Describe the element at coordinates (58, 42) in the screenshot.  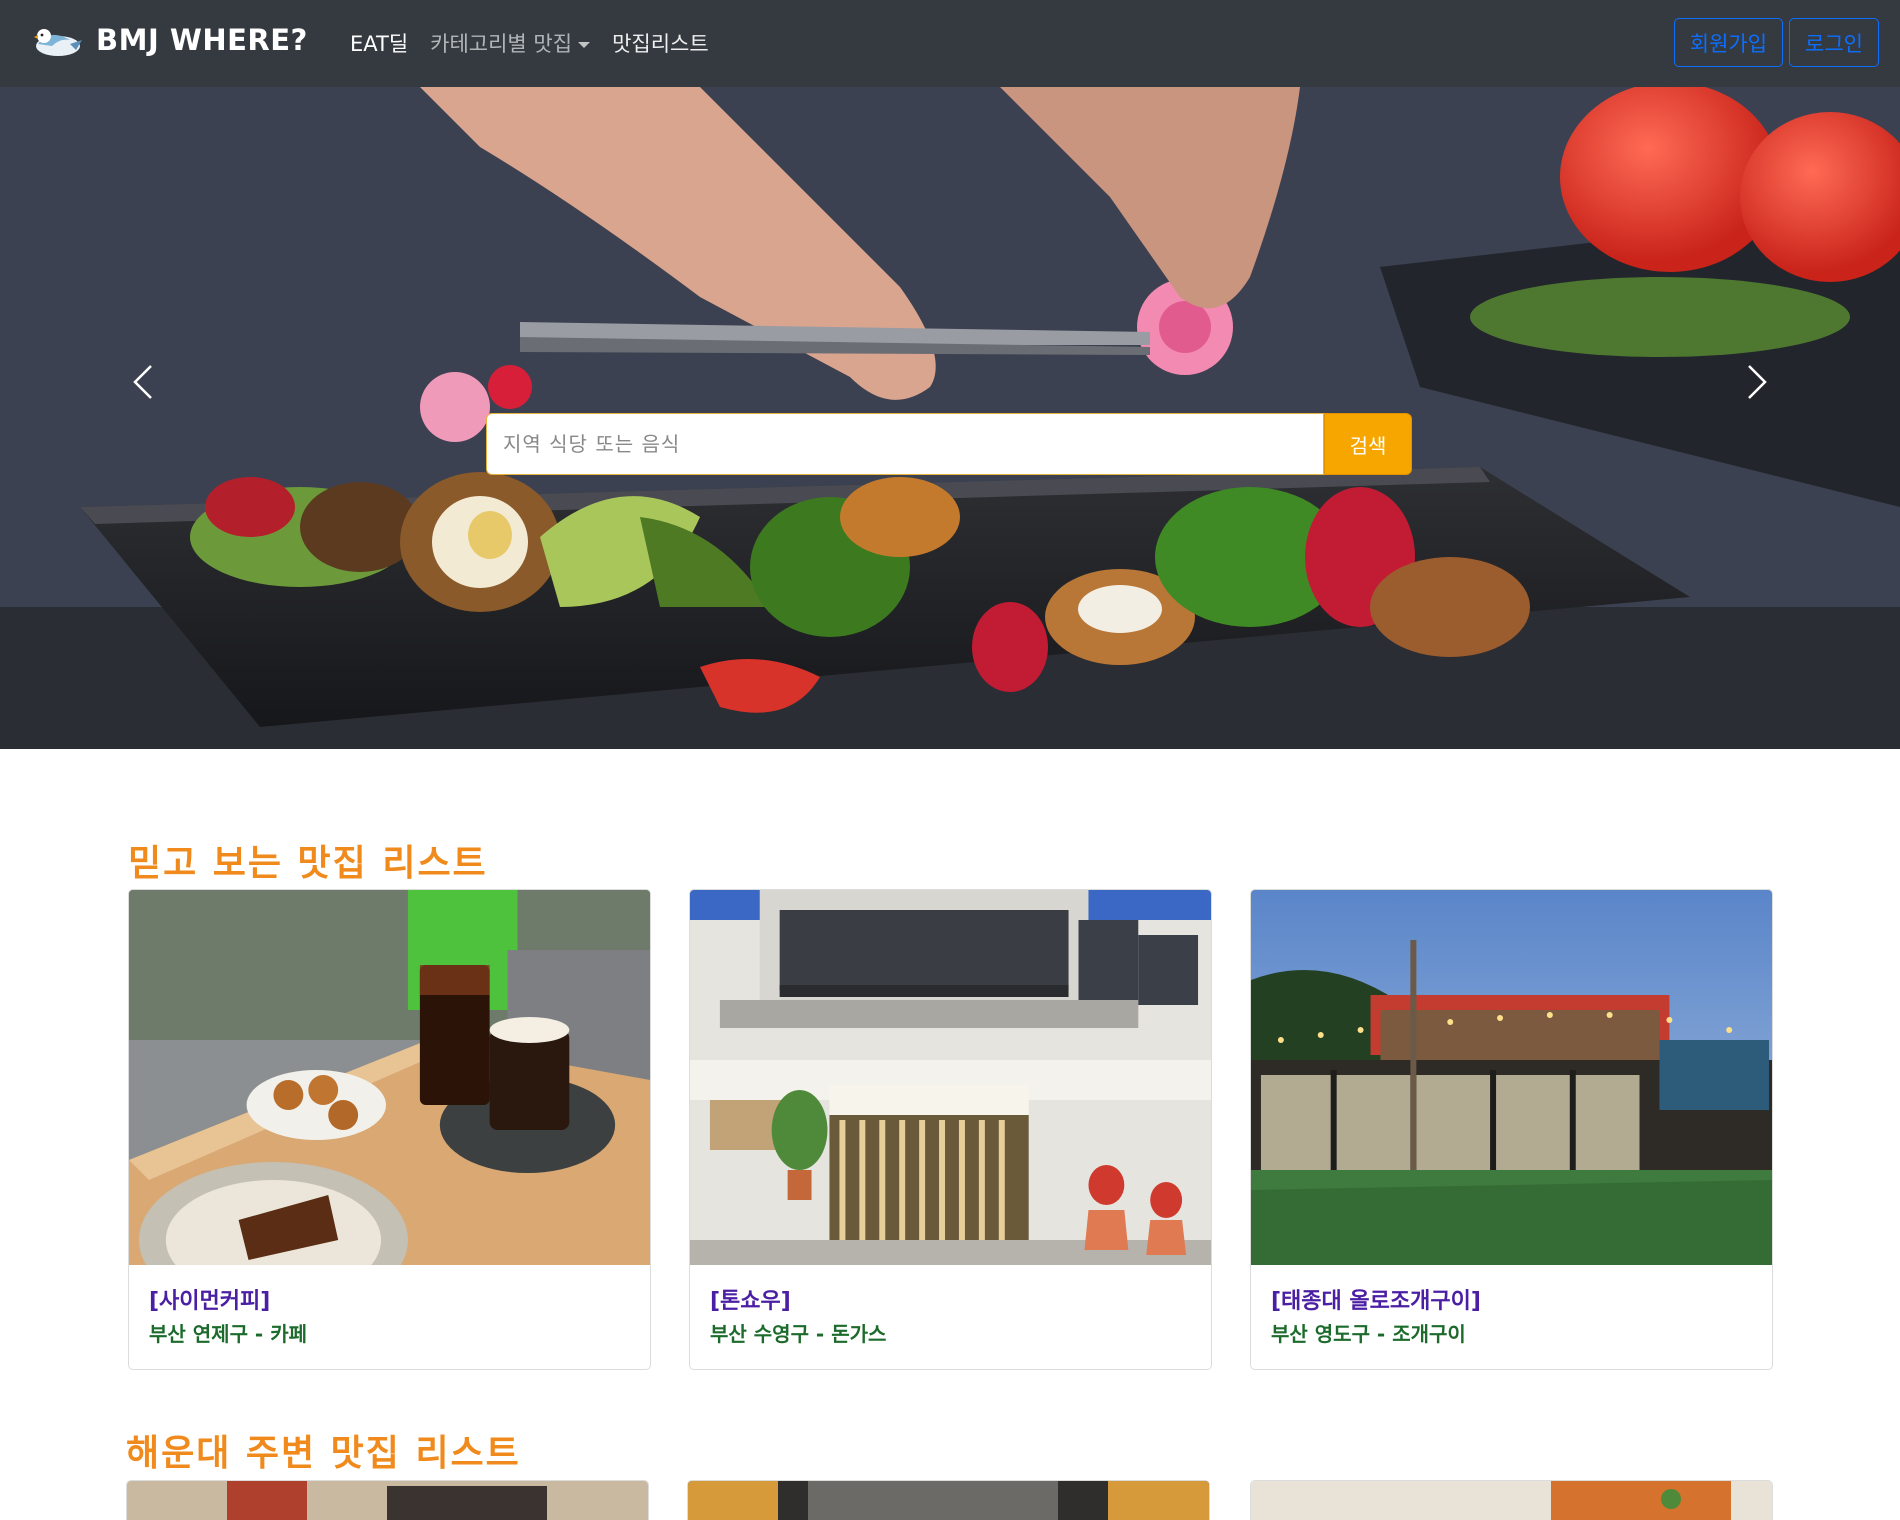
I see `seagull-logo-icon` at that location.